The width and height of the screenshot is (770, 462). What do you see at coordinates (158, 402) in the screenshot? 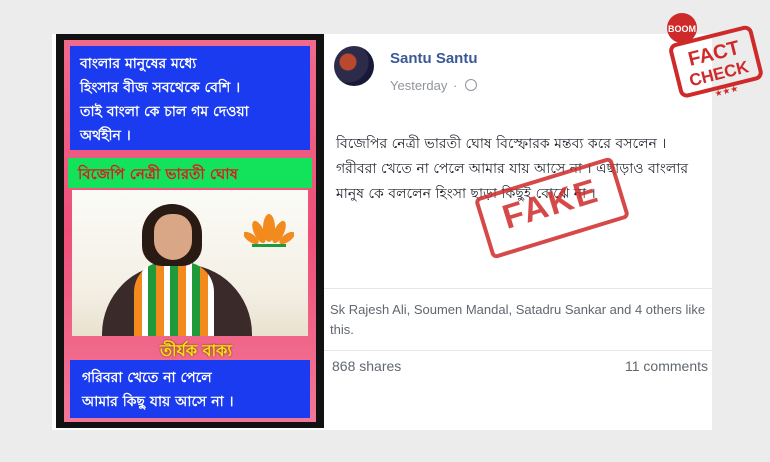
I see `meme-bottom-line: আমার কিছু যায় আসে না ।` at bounding box center [158, 402].